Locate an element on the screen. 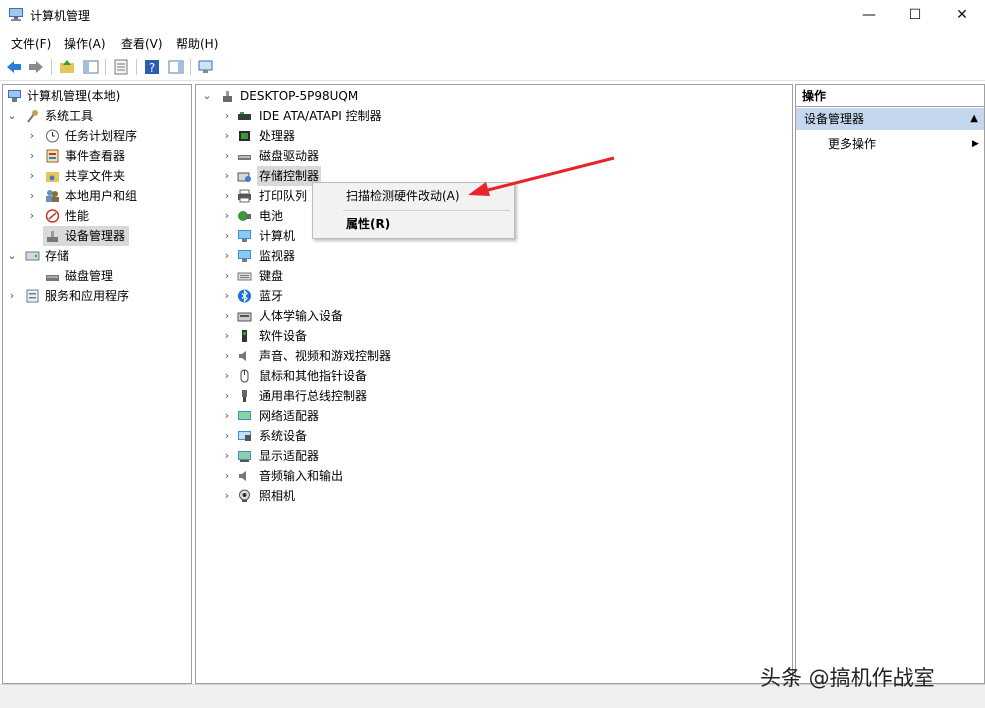 The height and width of the screenshot is (708, 985). menu-file: 文件(F) is located at coordinates (31, 43).